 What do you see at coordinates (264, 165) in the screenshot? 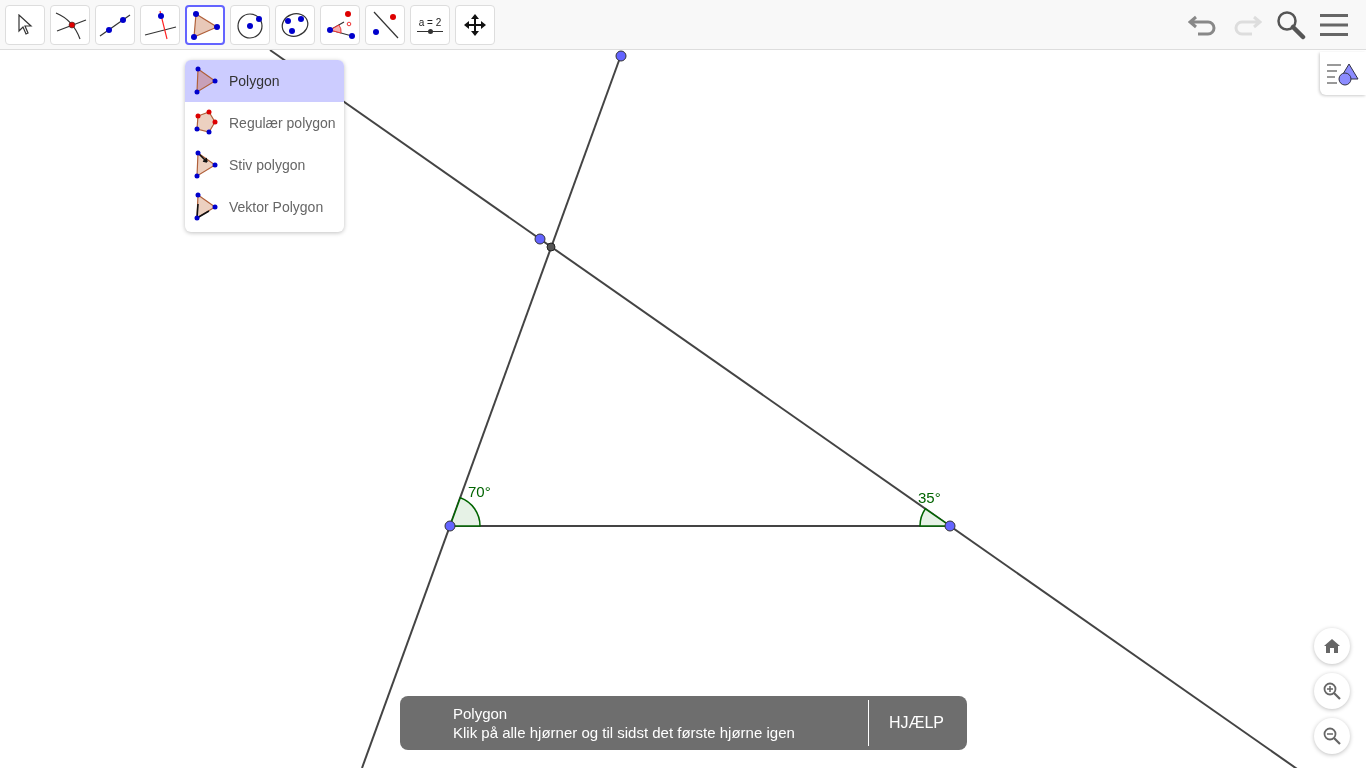
I see `menu-item: Stiv polygon` at bounding box center [264, 165].